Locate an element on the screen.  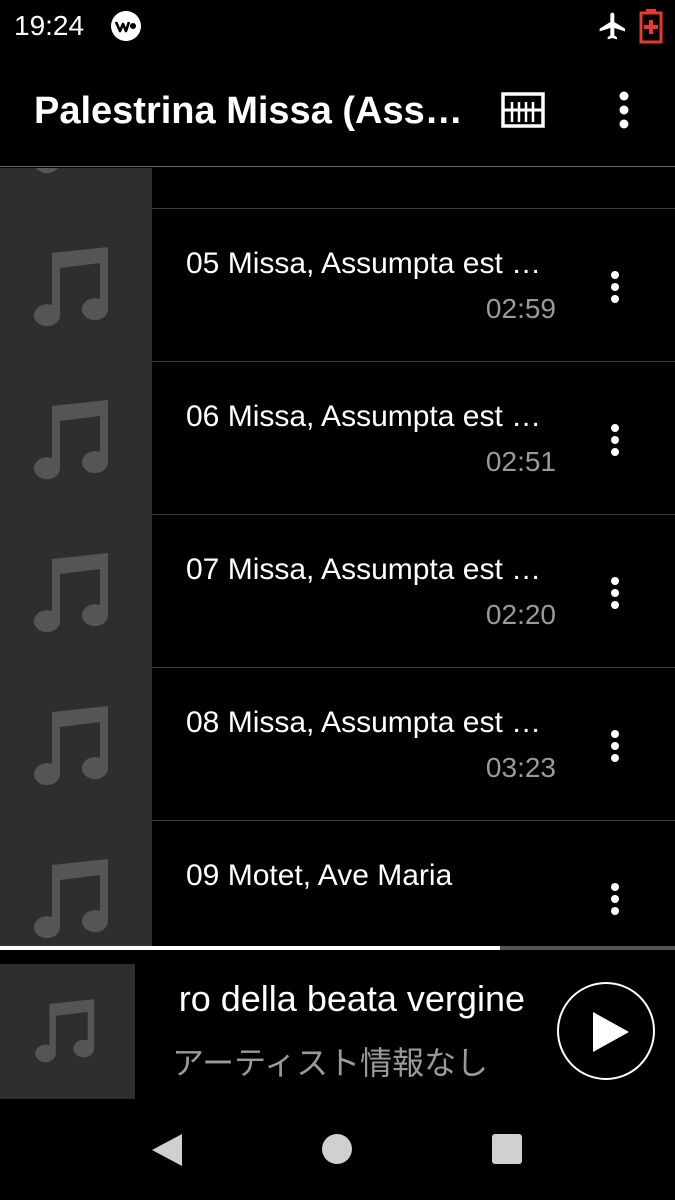
track-duration: 07:57 is located at coordinates (521, 170).